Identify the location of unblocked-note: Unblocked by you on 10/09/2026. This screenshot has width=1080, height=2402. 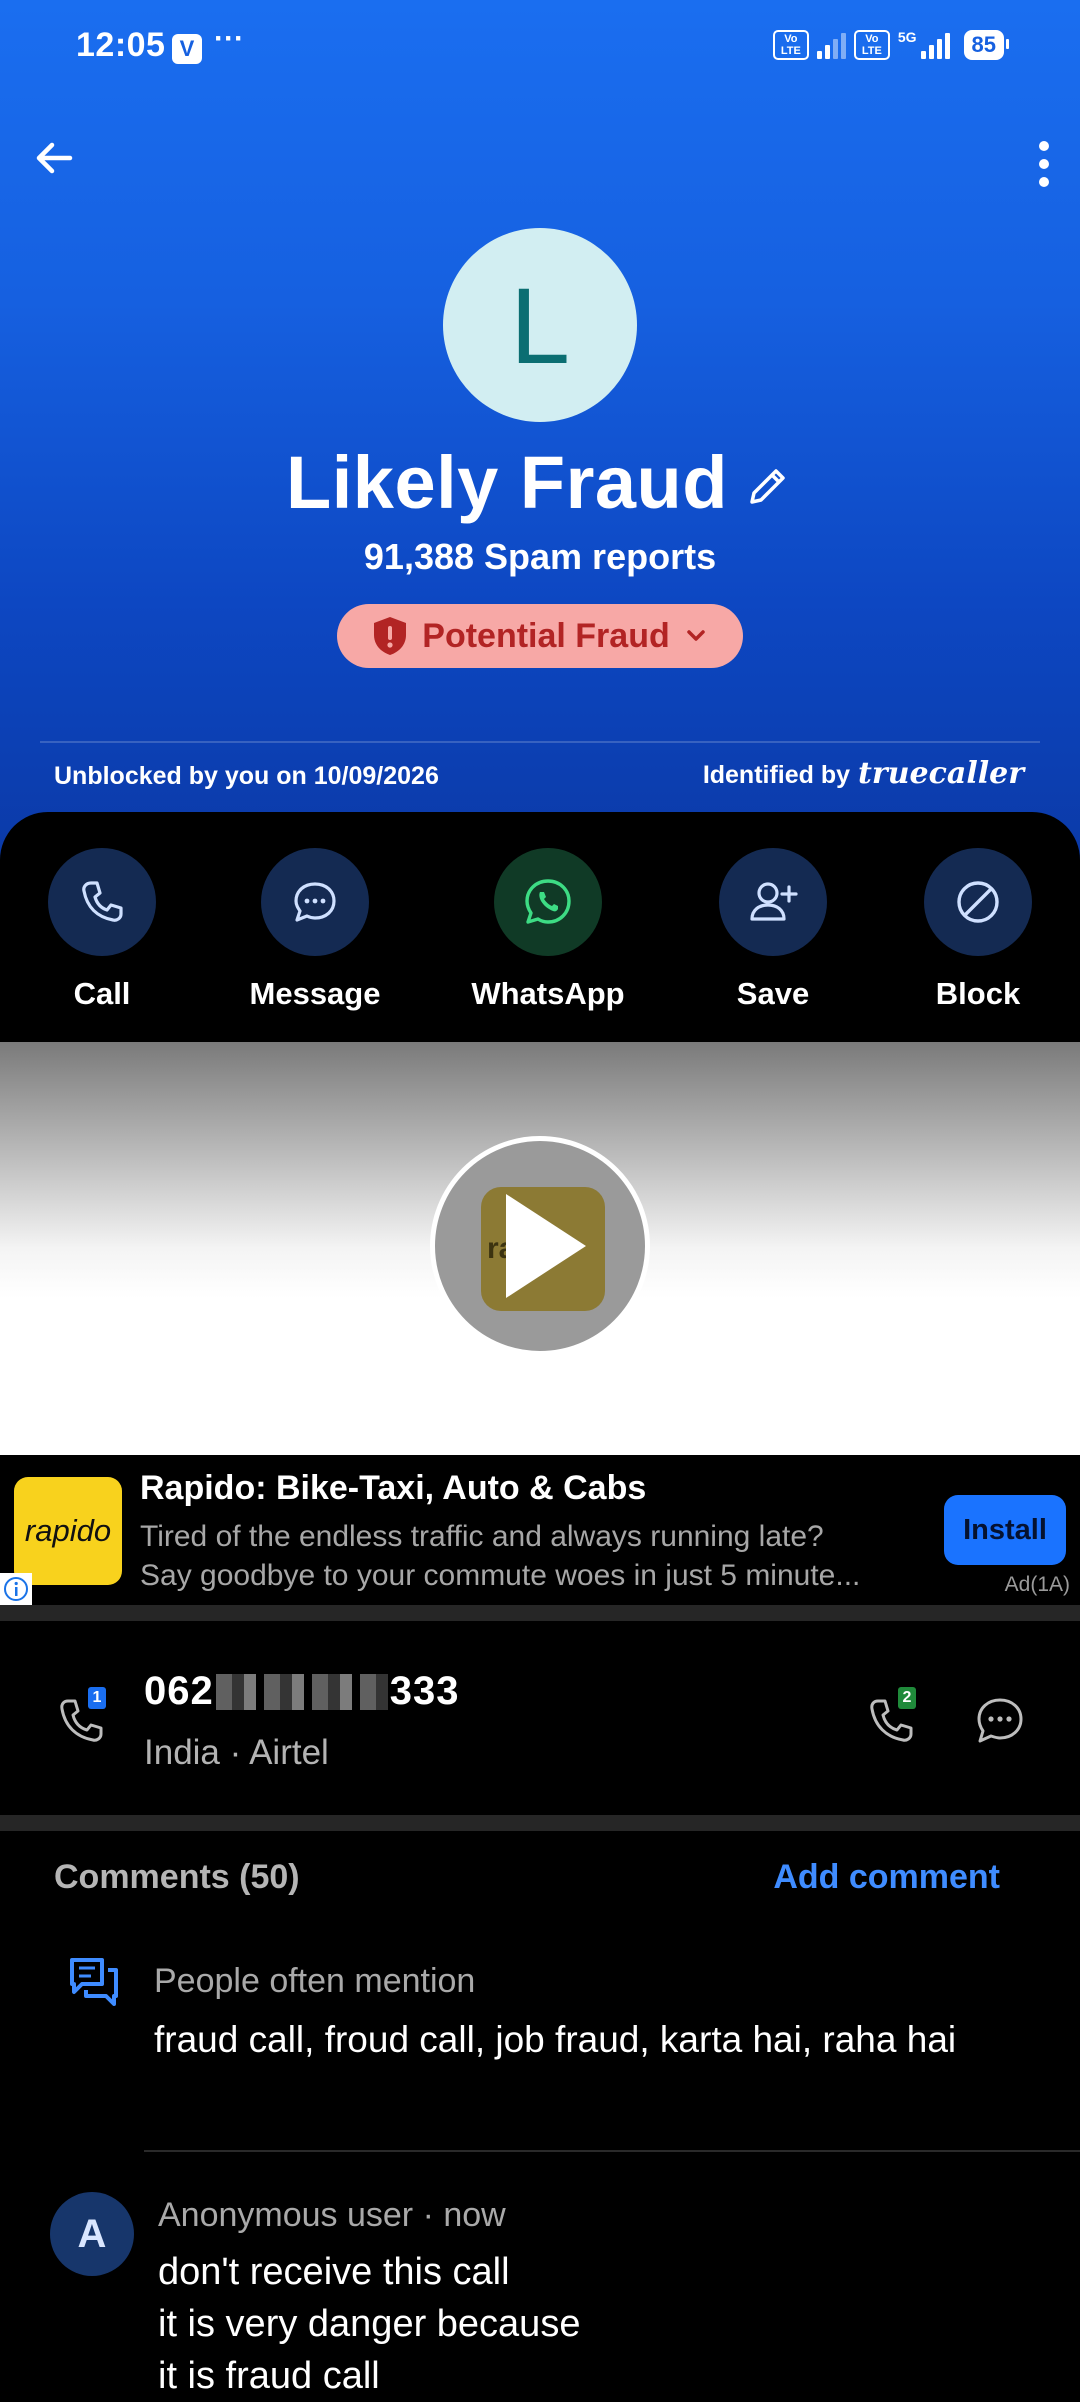
(246, 776).